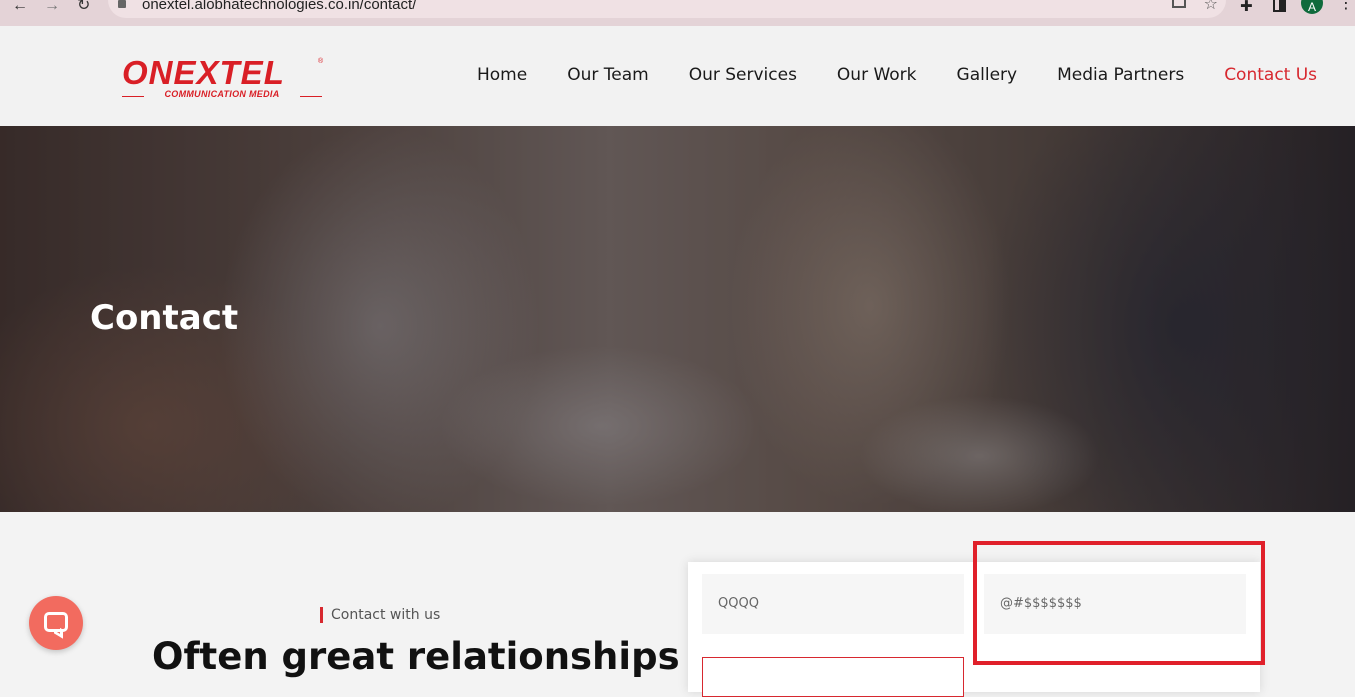 This screenshot has height=697, width=1355. What do you see at coordinates (222, 94) in the screenshot?
I see `logo-tagline: COMMUNICATION MEDIA` at bounding box center [222, 94].